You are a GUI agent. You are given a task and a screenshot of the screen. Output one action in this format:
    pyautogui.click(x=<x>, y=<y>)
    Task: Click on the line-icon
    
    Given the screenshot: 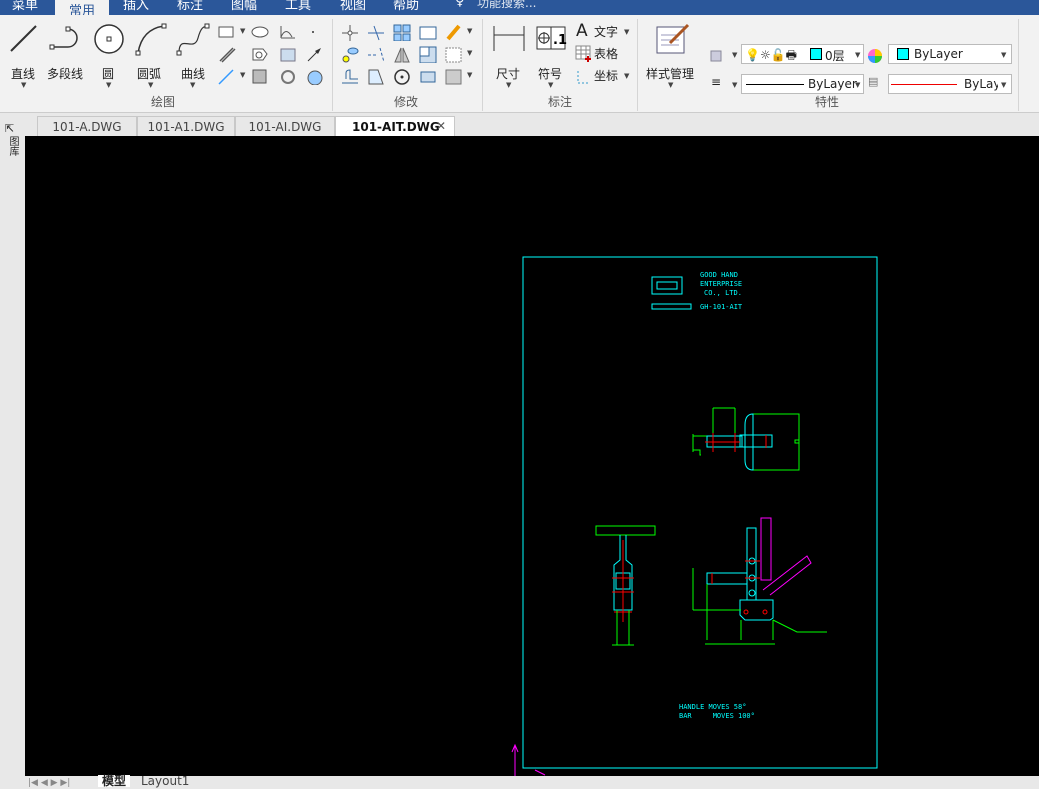 What is the action you would take?
    pyautogui.click(x=23, y=38)
    